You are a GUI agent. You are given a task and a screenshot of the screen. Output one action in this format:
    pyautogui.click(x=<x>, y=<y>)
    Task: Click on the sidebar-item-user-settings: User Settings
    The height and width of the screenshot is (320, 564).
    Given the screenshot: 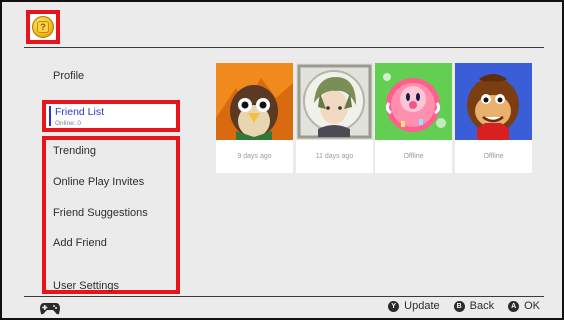 What is the action you would take?
    pyautogui.click(x=86, y=286)
    